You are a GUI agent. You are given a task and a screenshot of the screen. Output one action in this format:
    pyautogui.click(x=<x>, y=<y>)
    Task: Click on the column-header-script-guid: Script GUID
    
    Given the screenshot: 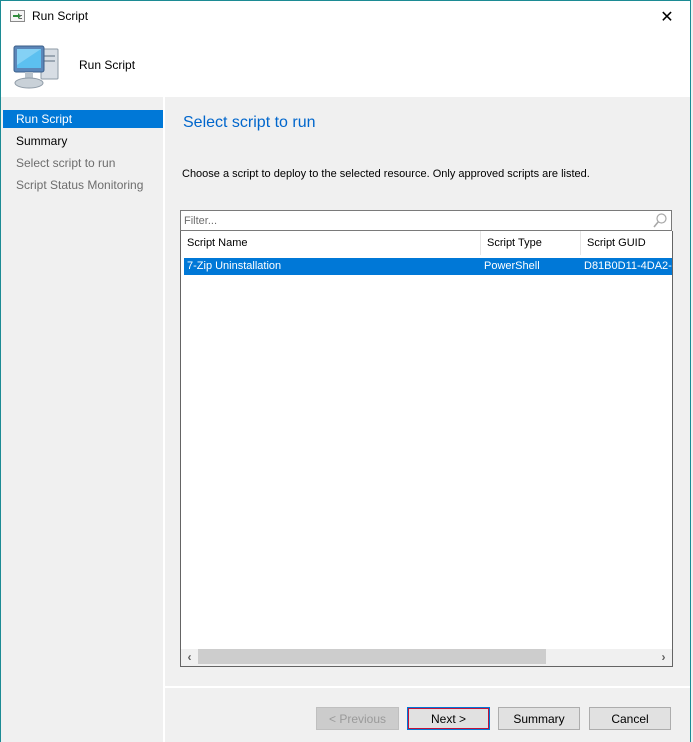 What is the action you would take?
    pyautogui.click(x=626, y=243)
    